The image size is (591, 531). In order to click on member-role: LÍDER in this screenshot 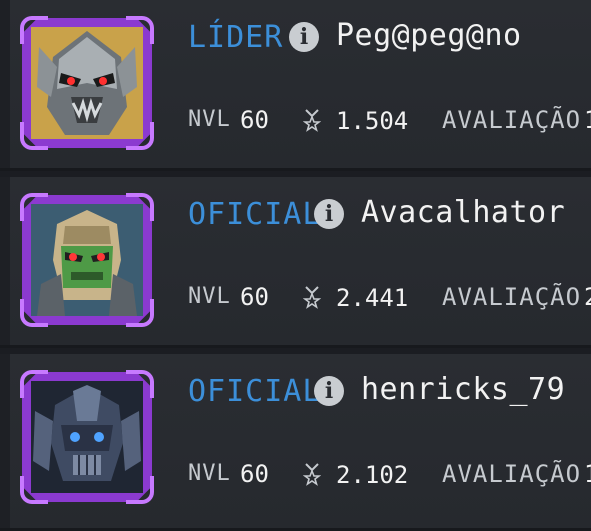, I will do `click(236, 37)`.